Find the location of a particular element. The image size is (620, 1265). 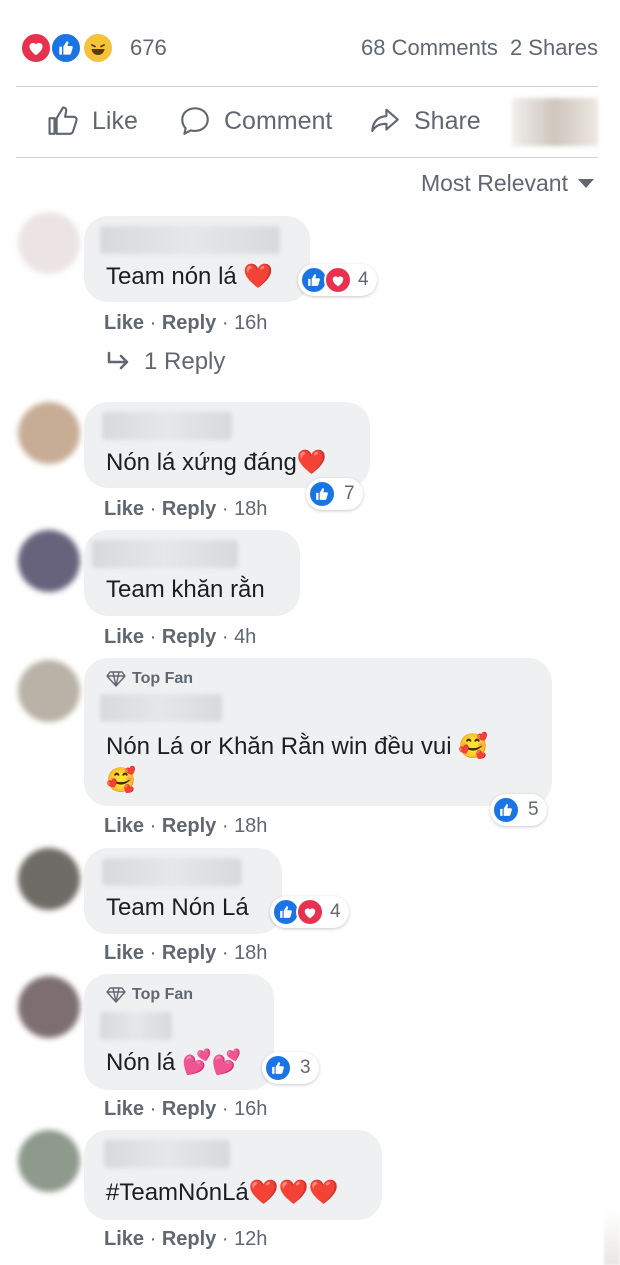

like-label: Like is located at coordinates (115, 120).